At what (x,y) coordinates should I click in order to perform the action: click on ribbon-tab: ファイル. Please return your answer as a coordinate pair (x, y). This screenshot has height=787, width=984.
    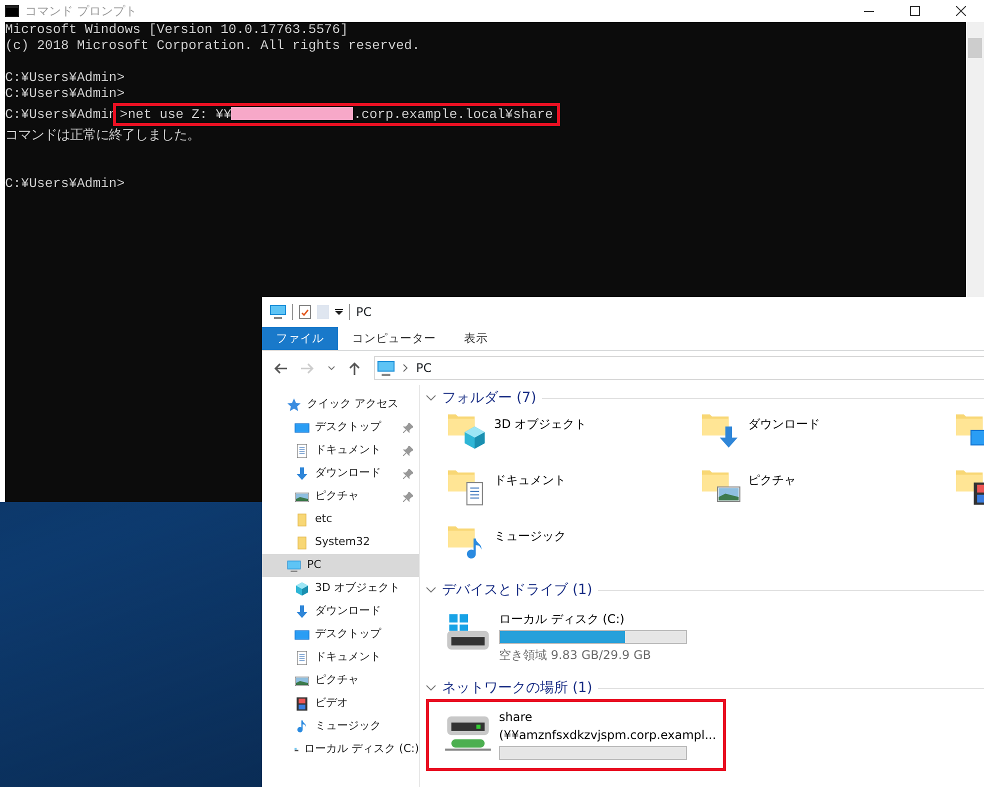
    Looking at the image, I should click on (300, 338).